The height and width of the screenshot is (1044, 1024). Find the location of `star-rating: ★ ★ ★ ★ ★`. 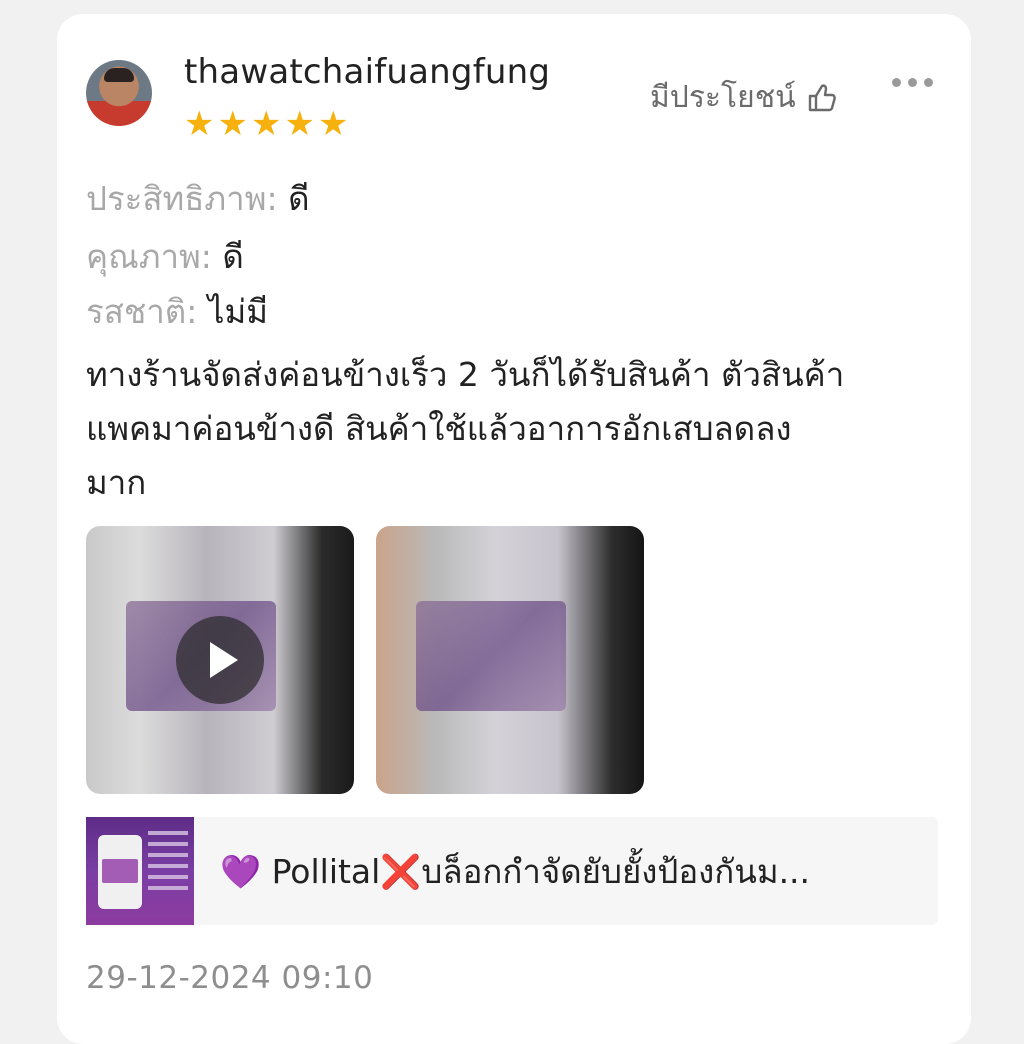

star-rating: ★ ★ ★ ★ ★ is located at coordinates (266, 124).